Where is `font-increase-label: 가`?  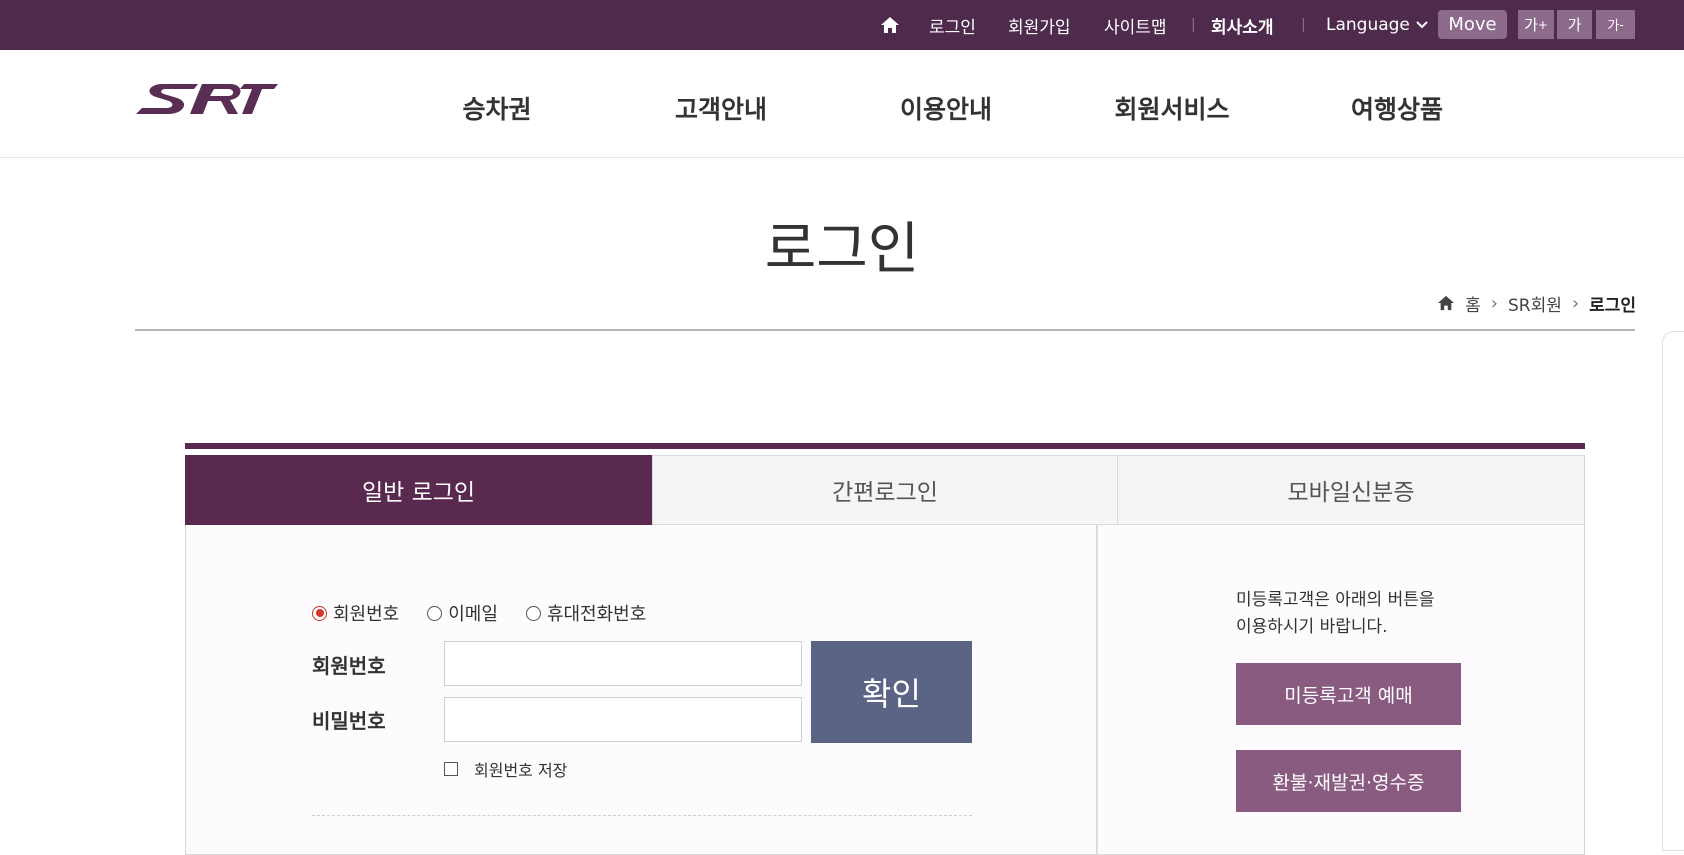
font-increase-label: 가 is located at coordinates (1531, 25).